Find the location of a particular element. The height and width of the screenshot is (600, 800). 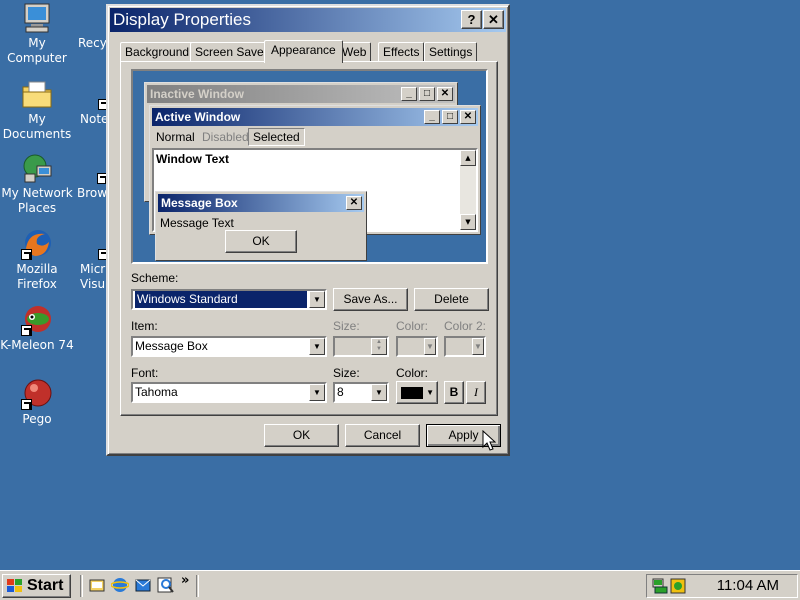

item-size-spinner: ▲ ▼ is located at coordinates (361, 346).